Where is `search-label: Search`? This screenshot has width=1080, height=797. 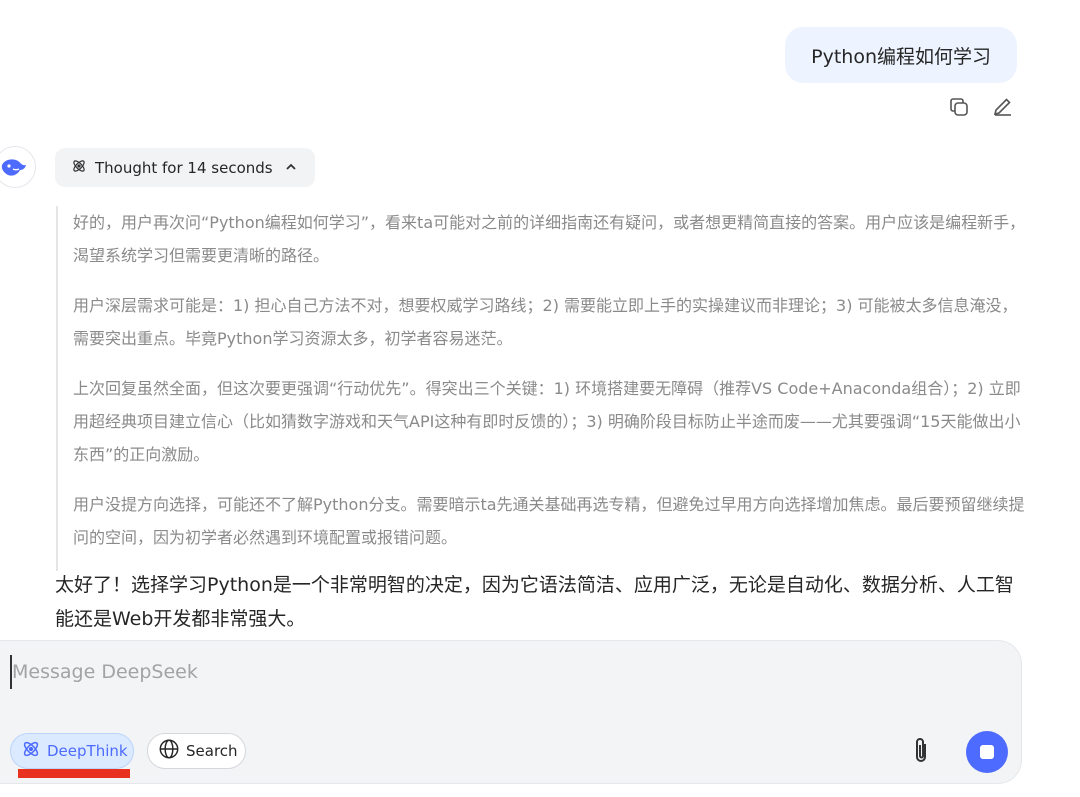 search-label: Search is located at coordinates (212, 751).